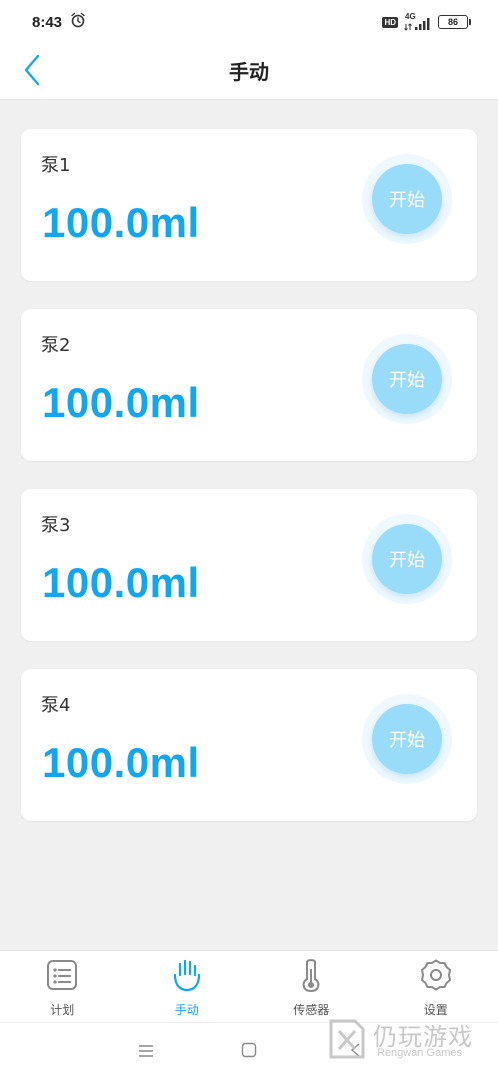 The height and width of the screenshot is (1080, 498). I want to click on tab-label: 手动, so click(186, 1010).